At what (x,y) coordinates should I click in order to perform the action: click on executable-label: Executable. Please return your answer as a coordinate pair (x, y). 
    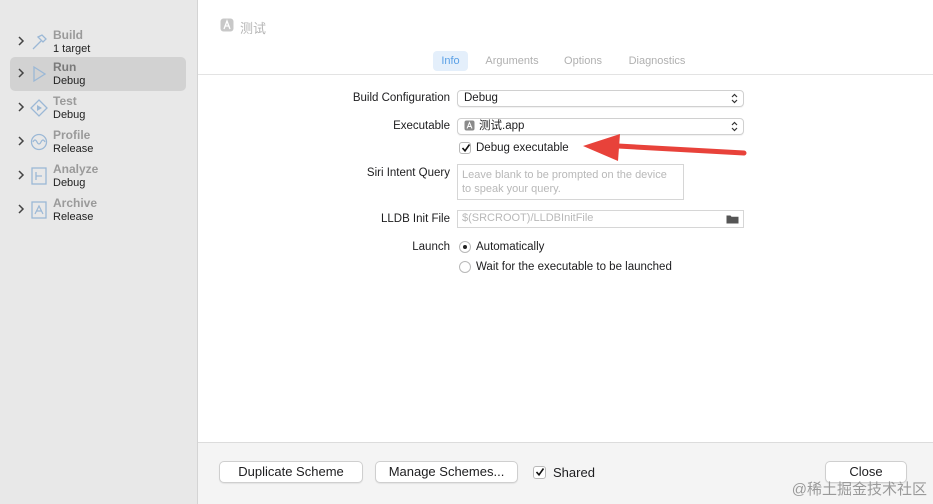
    Looking at the image, I should click on (421, 126).